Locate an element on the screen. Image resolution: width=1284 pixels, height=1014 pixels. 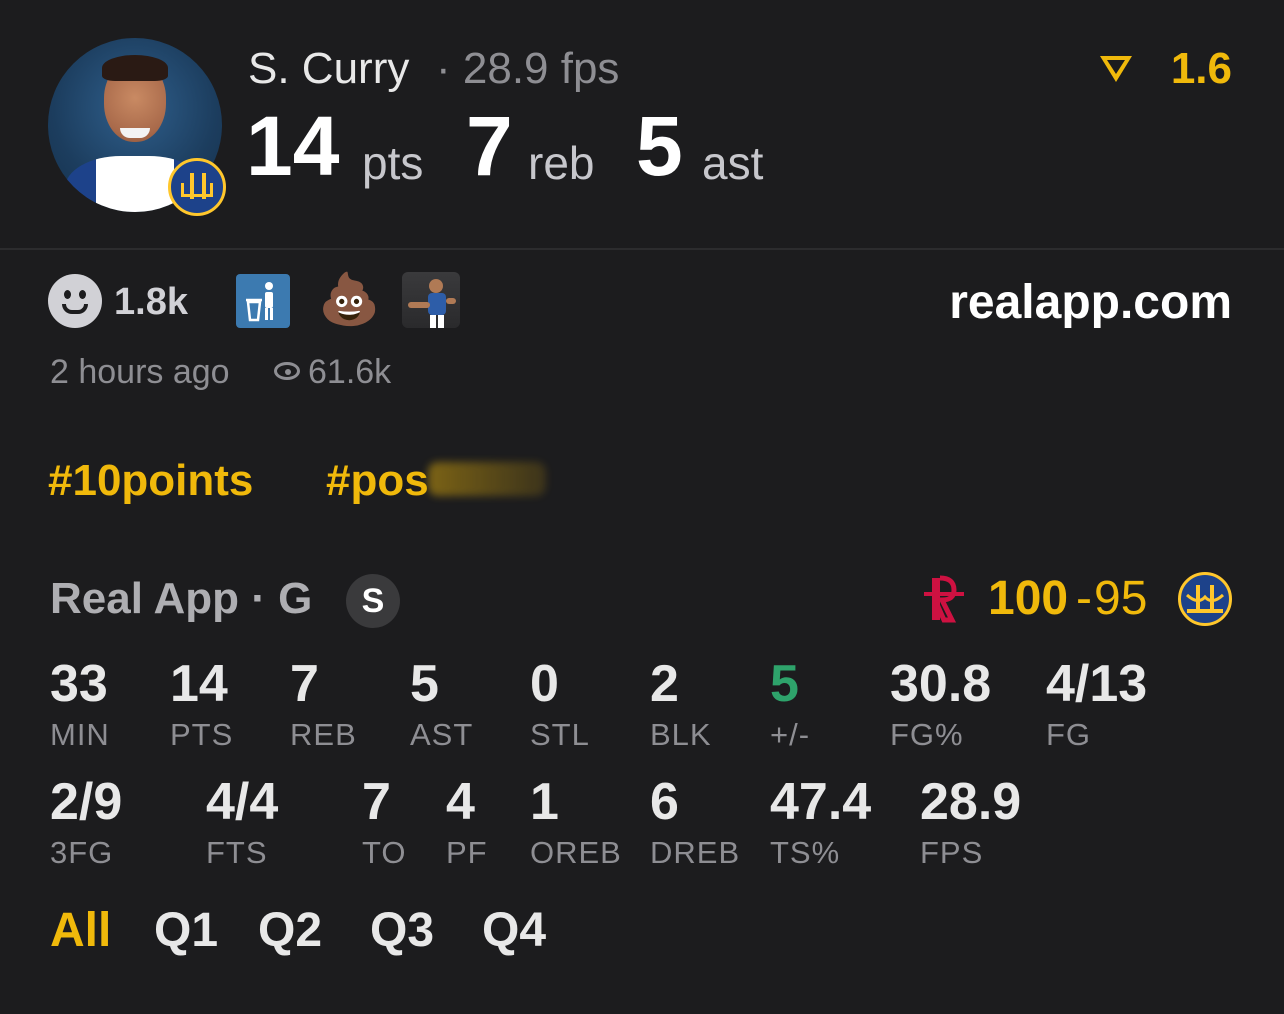
hashtag-pos: #pos is located at coordinates (377, 481).